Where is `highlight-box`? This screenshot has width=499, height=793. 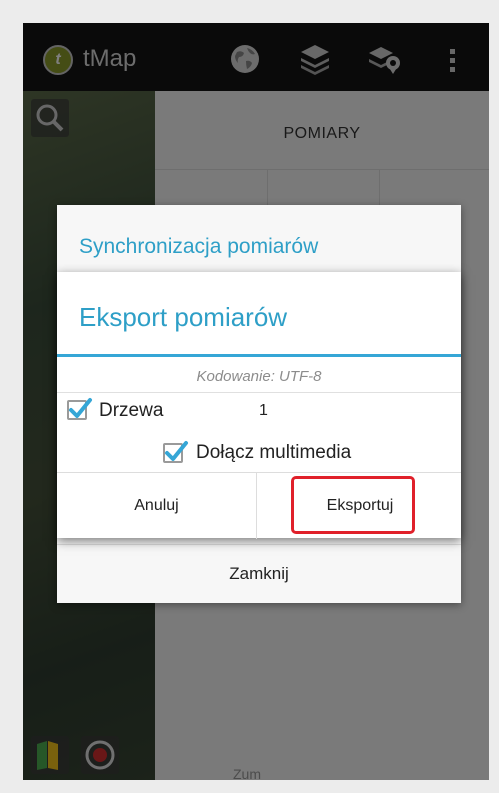 highlight-box is located at coordinates (353, 505).